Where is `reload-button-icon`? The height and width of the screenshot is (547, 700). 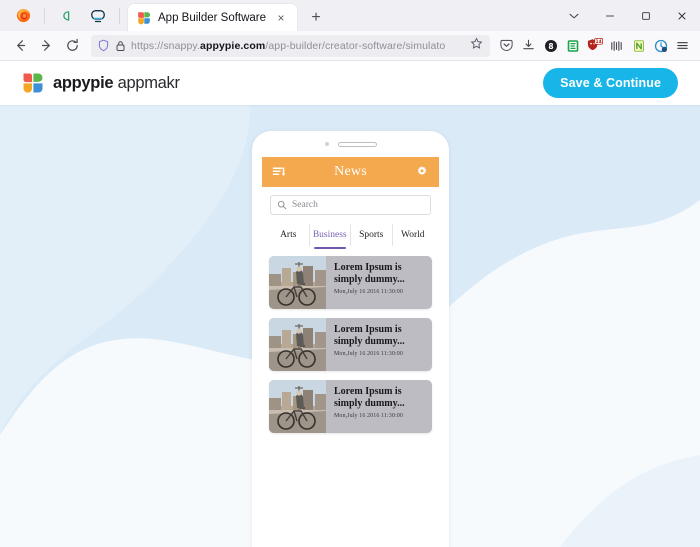
reload-button-icon is located at coordinates (72, 46).